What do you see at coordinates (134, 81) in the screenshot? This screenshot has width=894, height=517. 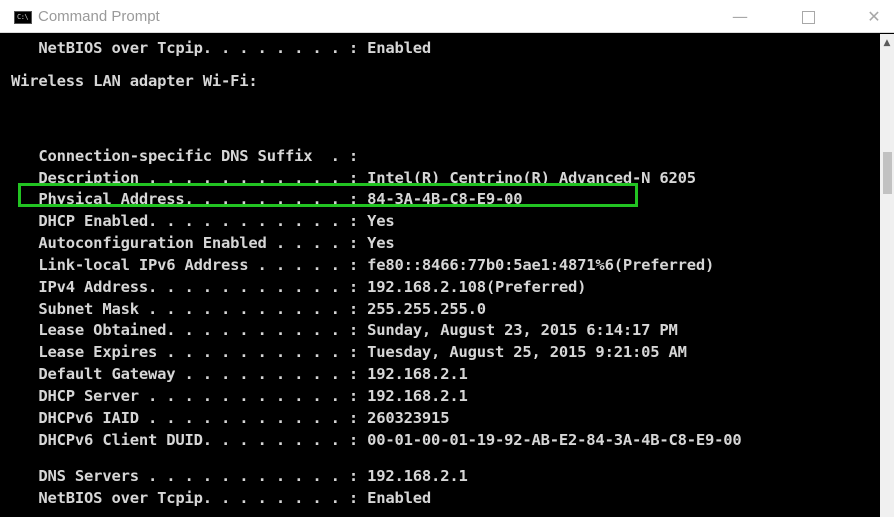 I see `console-line: Wireless LAN adapter Wi-Fi:` at bounding box center [134, 81].